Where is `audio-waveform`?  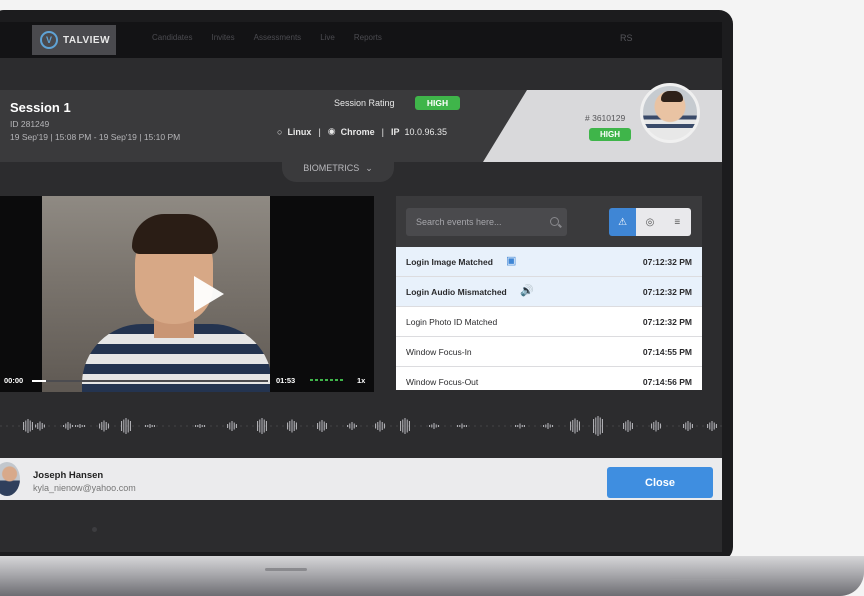 audio-waveform is located at coordinates (361, 426).